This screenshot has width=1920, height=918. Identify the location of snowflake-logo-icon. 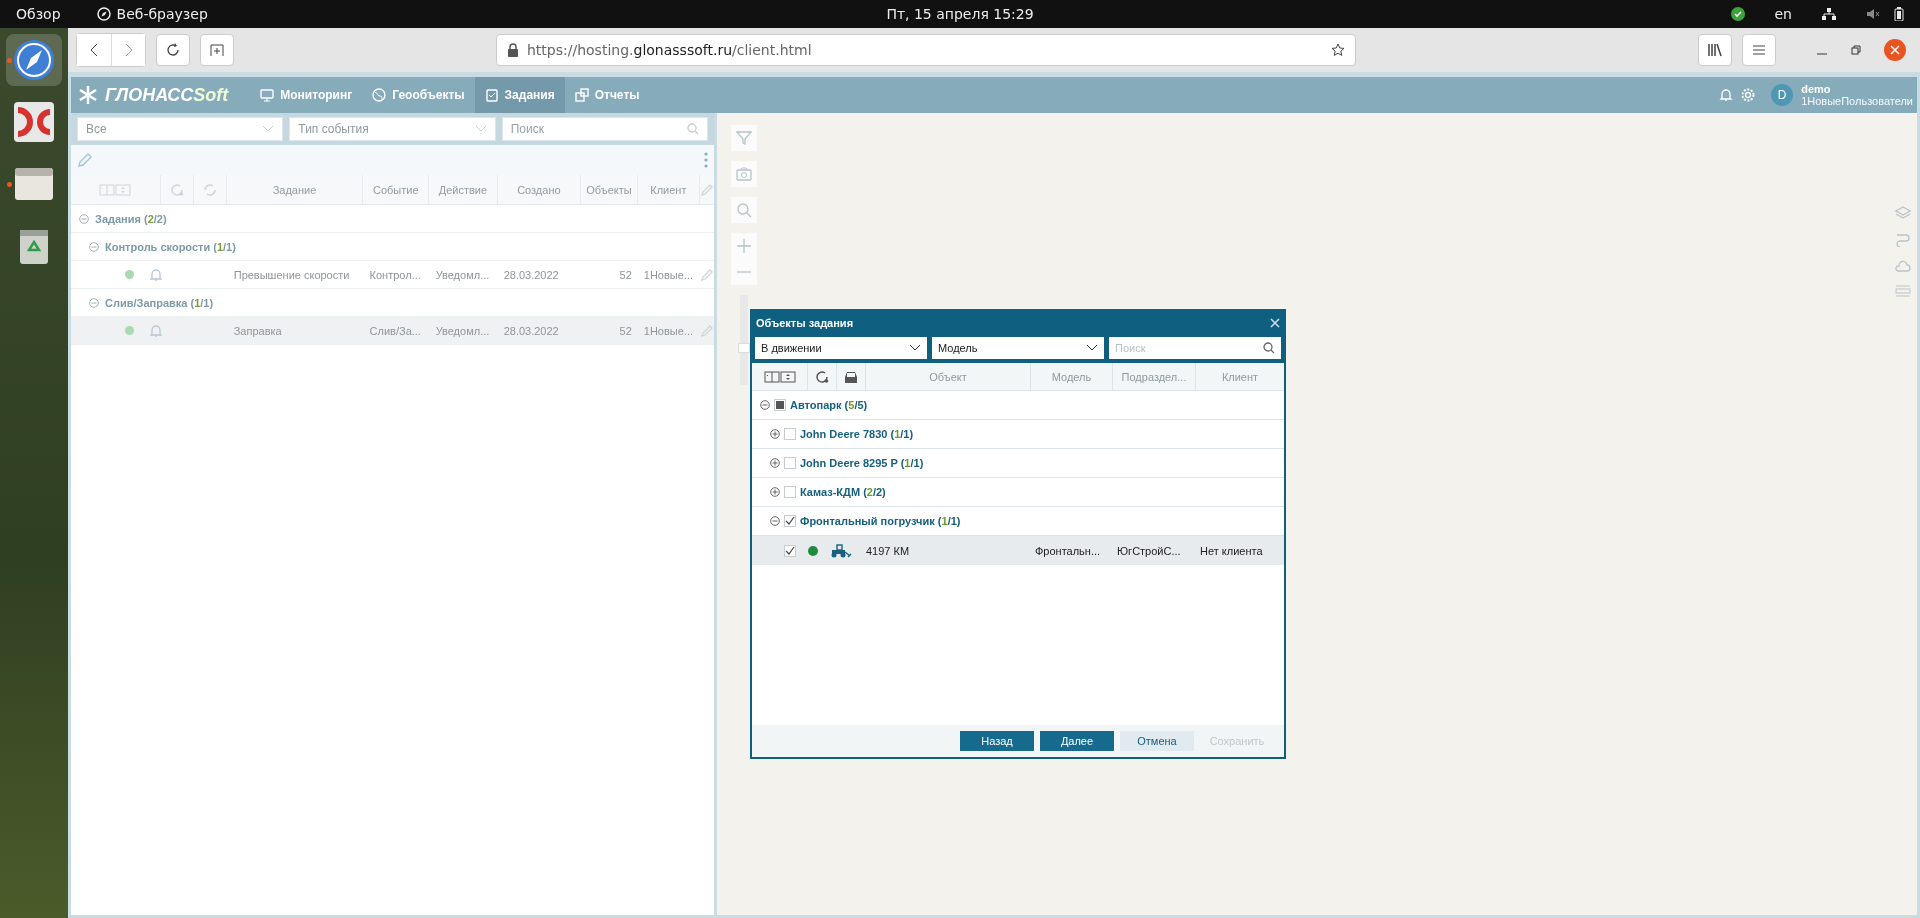
(88, 95).